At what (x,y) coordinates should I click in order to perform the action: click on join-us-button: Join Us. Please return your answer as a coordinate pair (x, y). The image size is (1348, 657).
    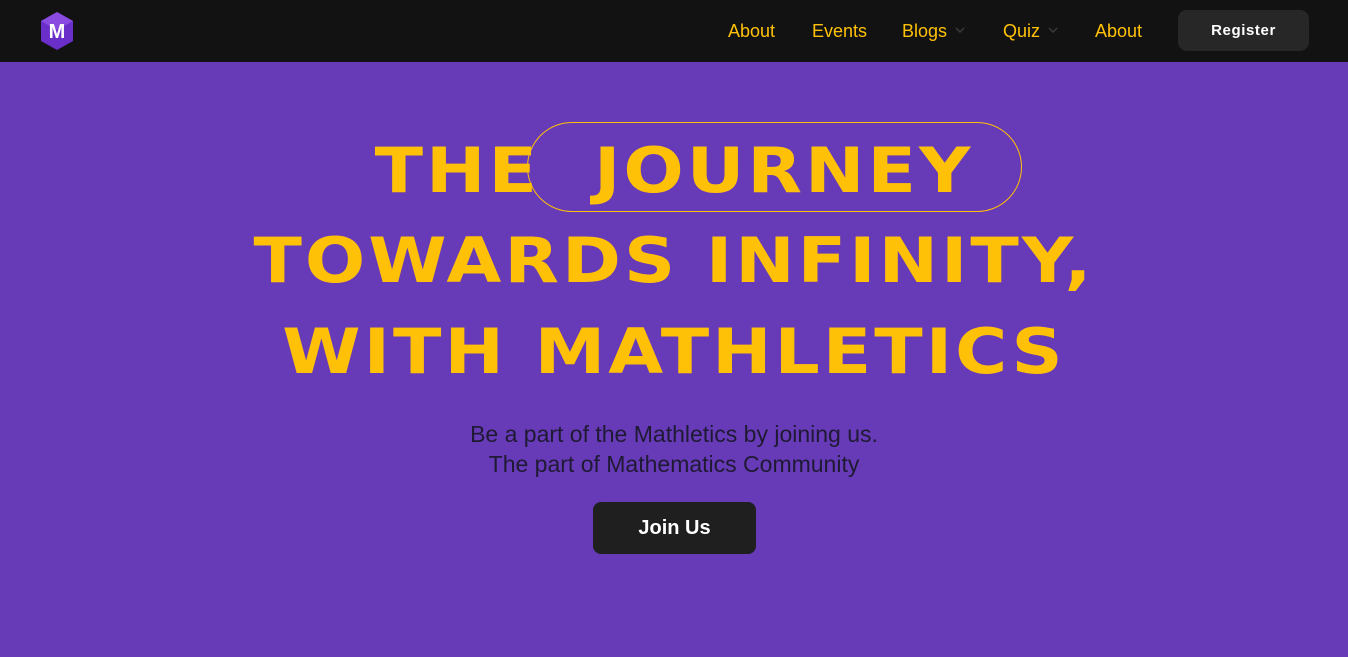
    Looking at the image, I should click on (674, 528).